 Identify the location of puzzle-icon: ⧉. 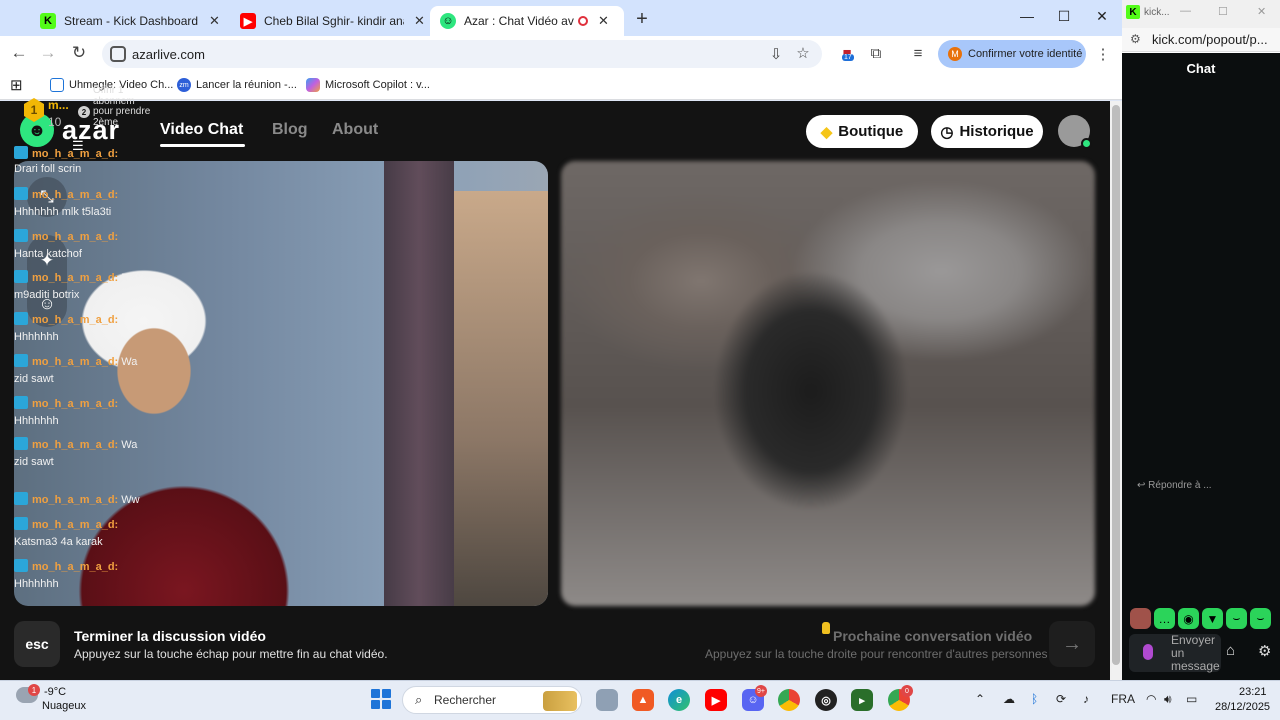
(876, 53).